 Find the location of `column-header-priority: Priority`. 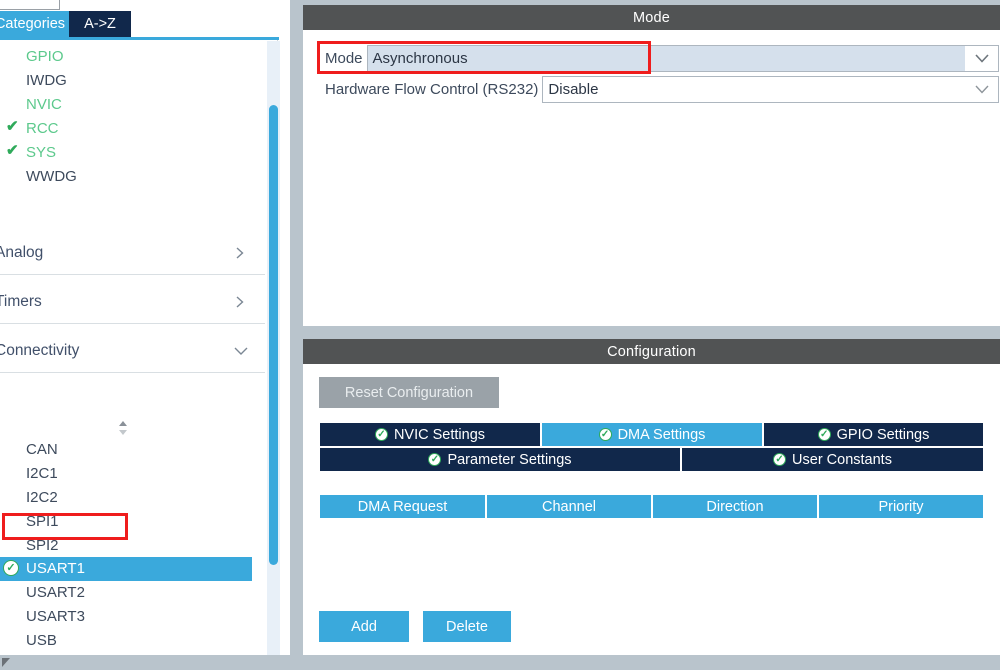

column-header-priority: Priority is located at coordinates (901, 506).